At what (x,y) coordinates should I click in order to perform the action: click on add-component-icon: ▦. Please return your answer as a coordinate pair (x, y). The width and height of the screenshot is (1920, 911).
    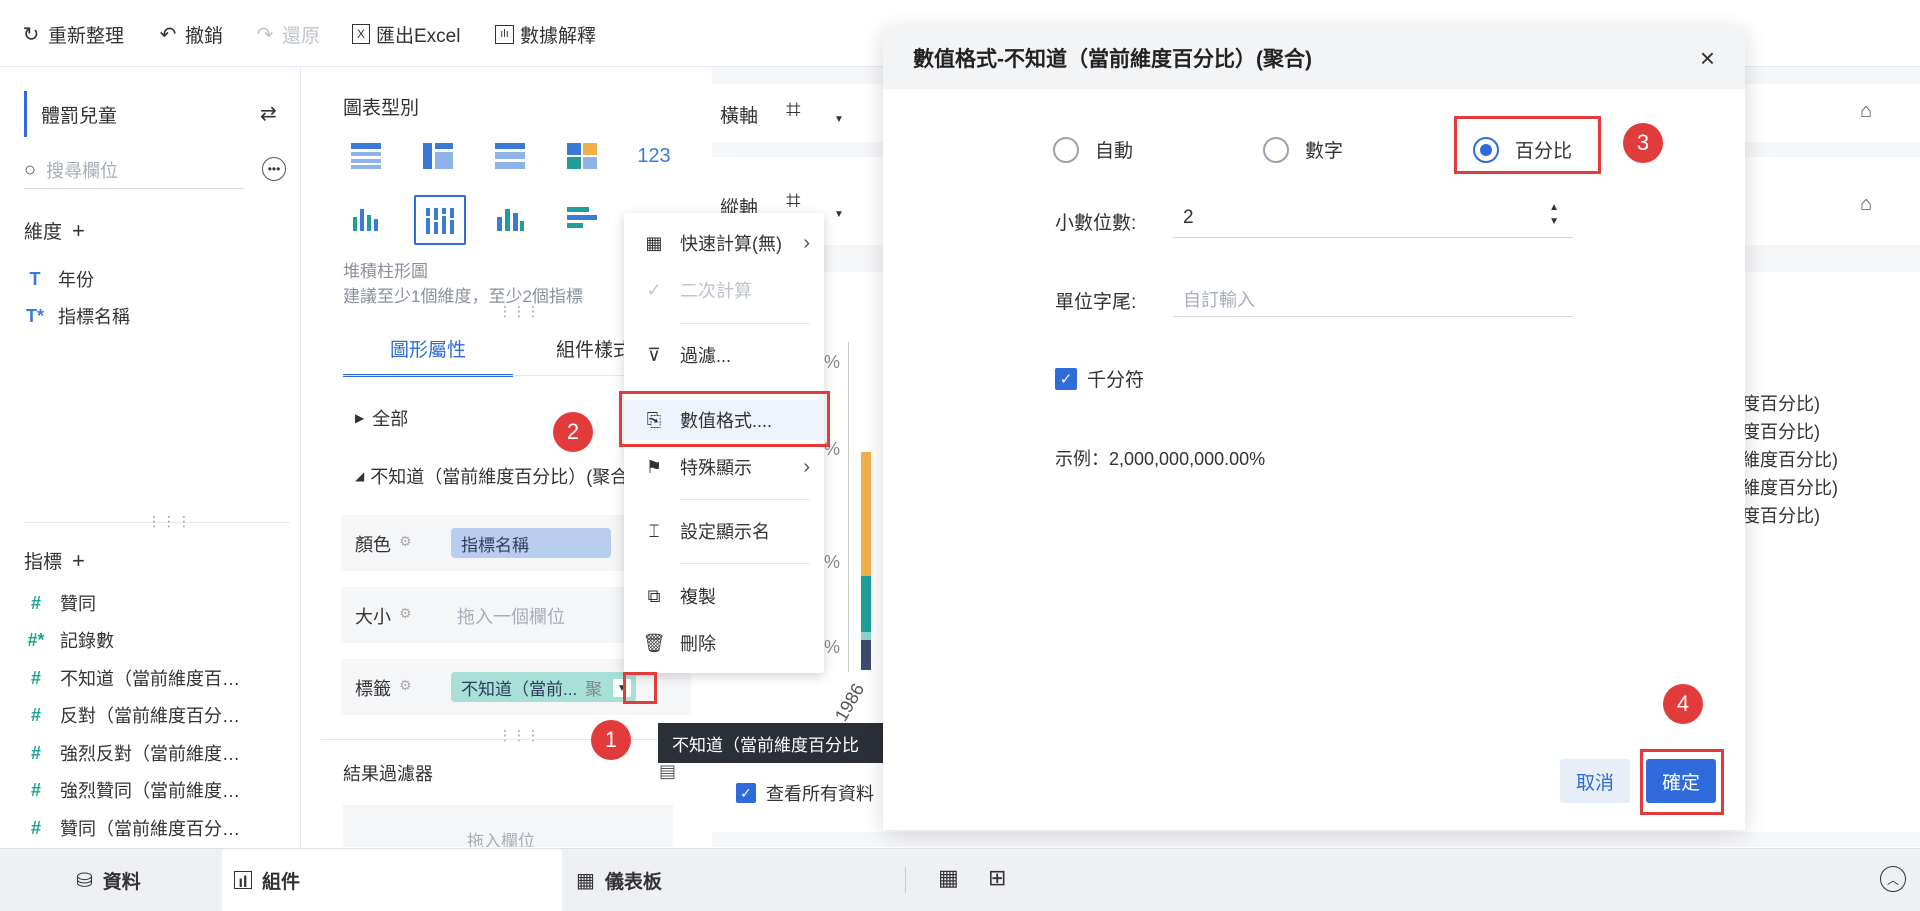
    Looking at the image, I should click on (948, 878).